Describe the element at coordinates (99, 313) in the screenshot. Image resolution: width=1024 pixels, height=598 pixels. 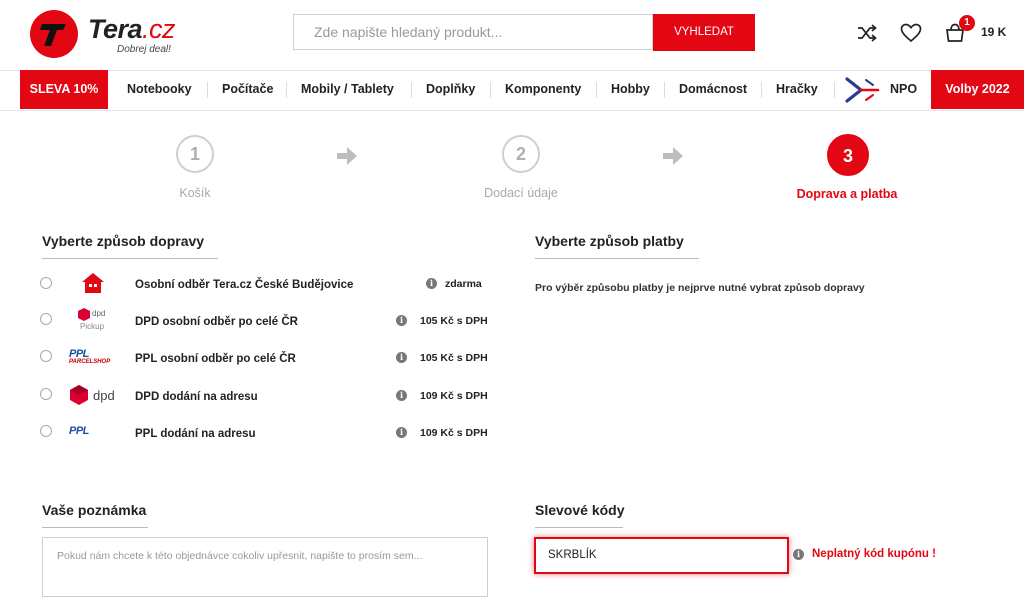
I see `dpd-pickup-text: dpd` at that location.